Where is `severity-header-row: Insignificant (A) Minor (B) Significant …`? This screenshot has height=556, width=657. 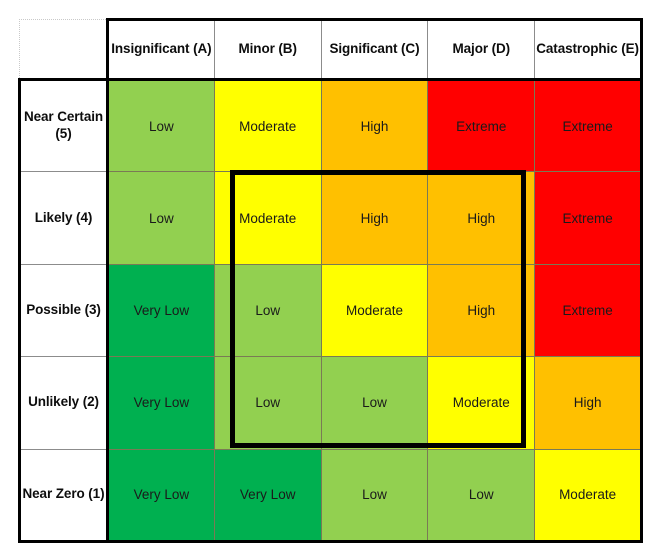 severity-header-row: Insignificant (A) Minor (B) Significant … is located at coordinates (331, 49).